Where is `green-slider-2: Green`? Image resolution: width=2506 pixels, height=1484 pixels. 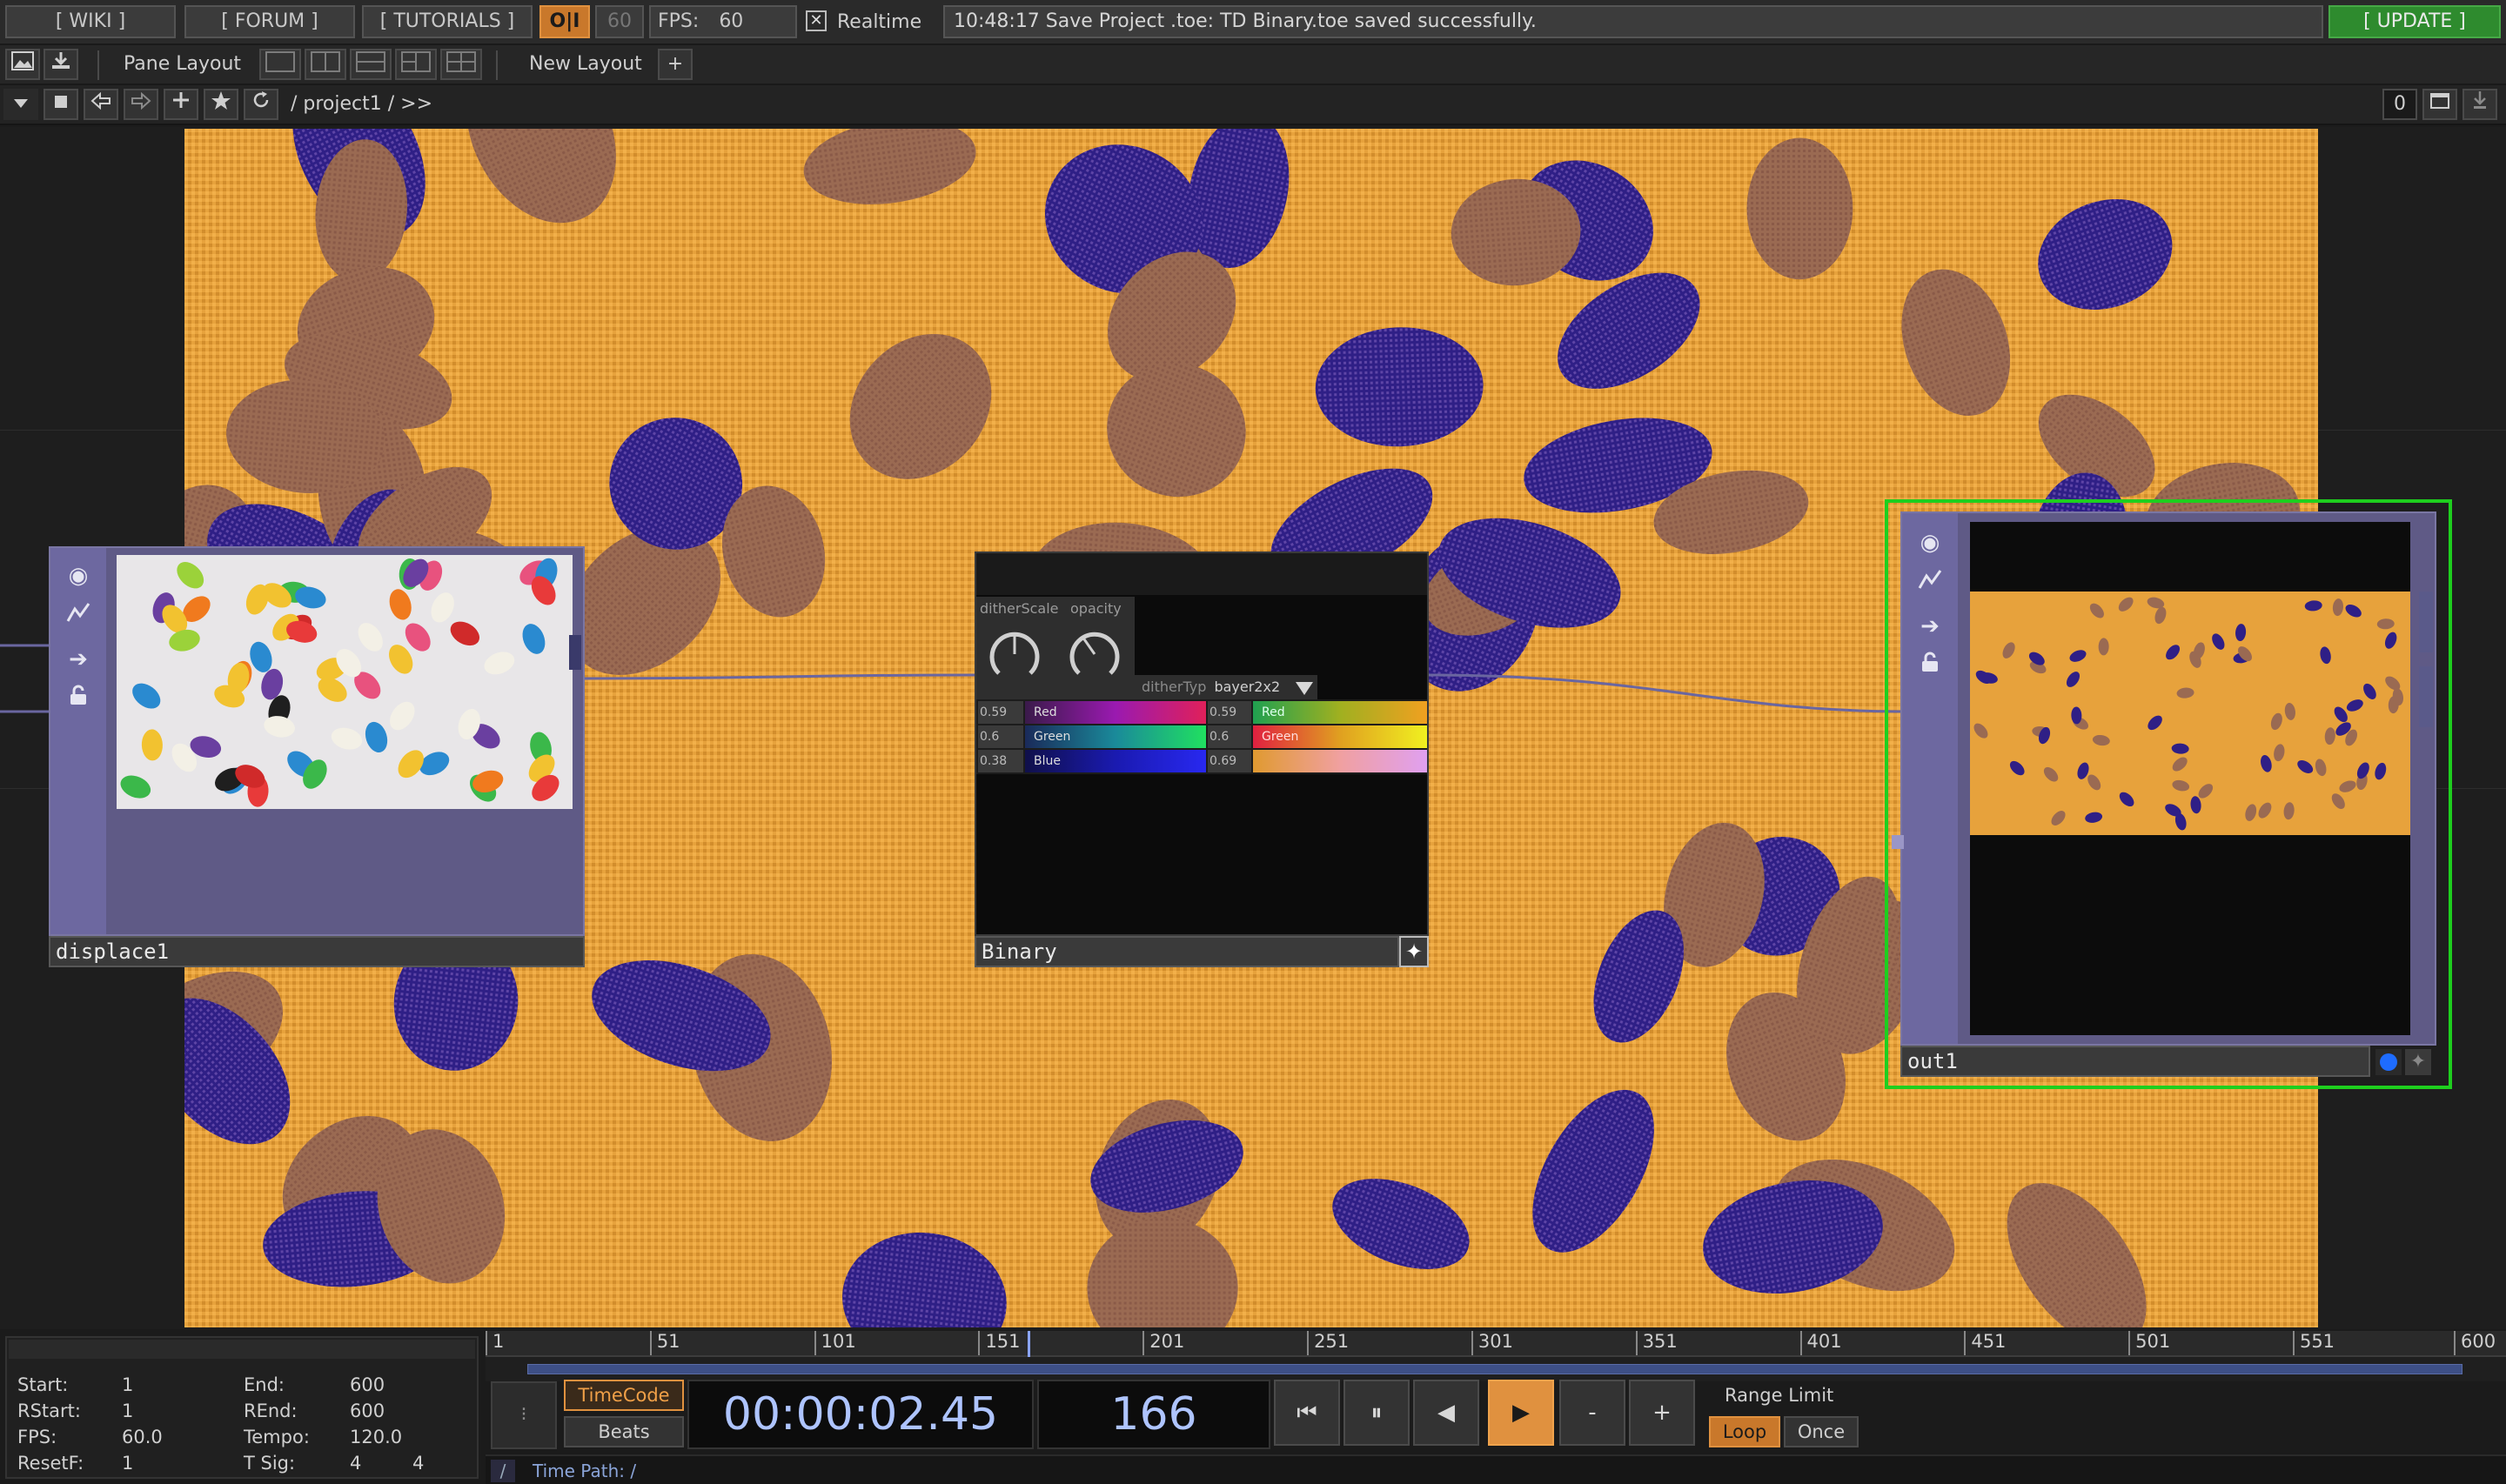 green-slider-2: Green is located at coordinates (1340, 736).